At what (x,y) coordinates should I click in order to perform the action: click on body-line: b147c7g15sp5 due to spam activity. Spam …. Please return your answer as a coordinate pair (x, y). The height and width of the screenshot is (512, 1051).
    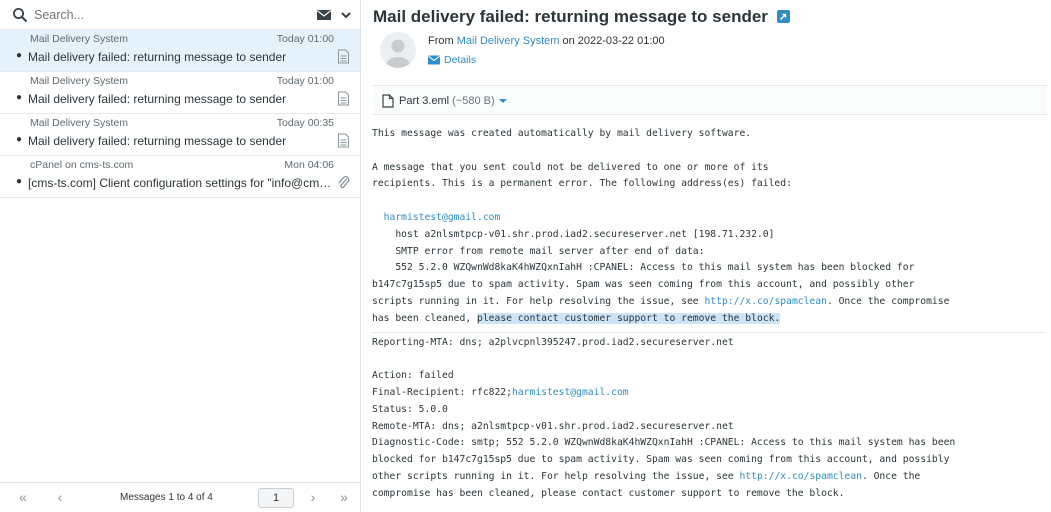
    Looking at the image, I should click on (643, 285).